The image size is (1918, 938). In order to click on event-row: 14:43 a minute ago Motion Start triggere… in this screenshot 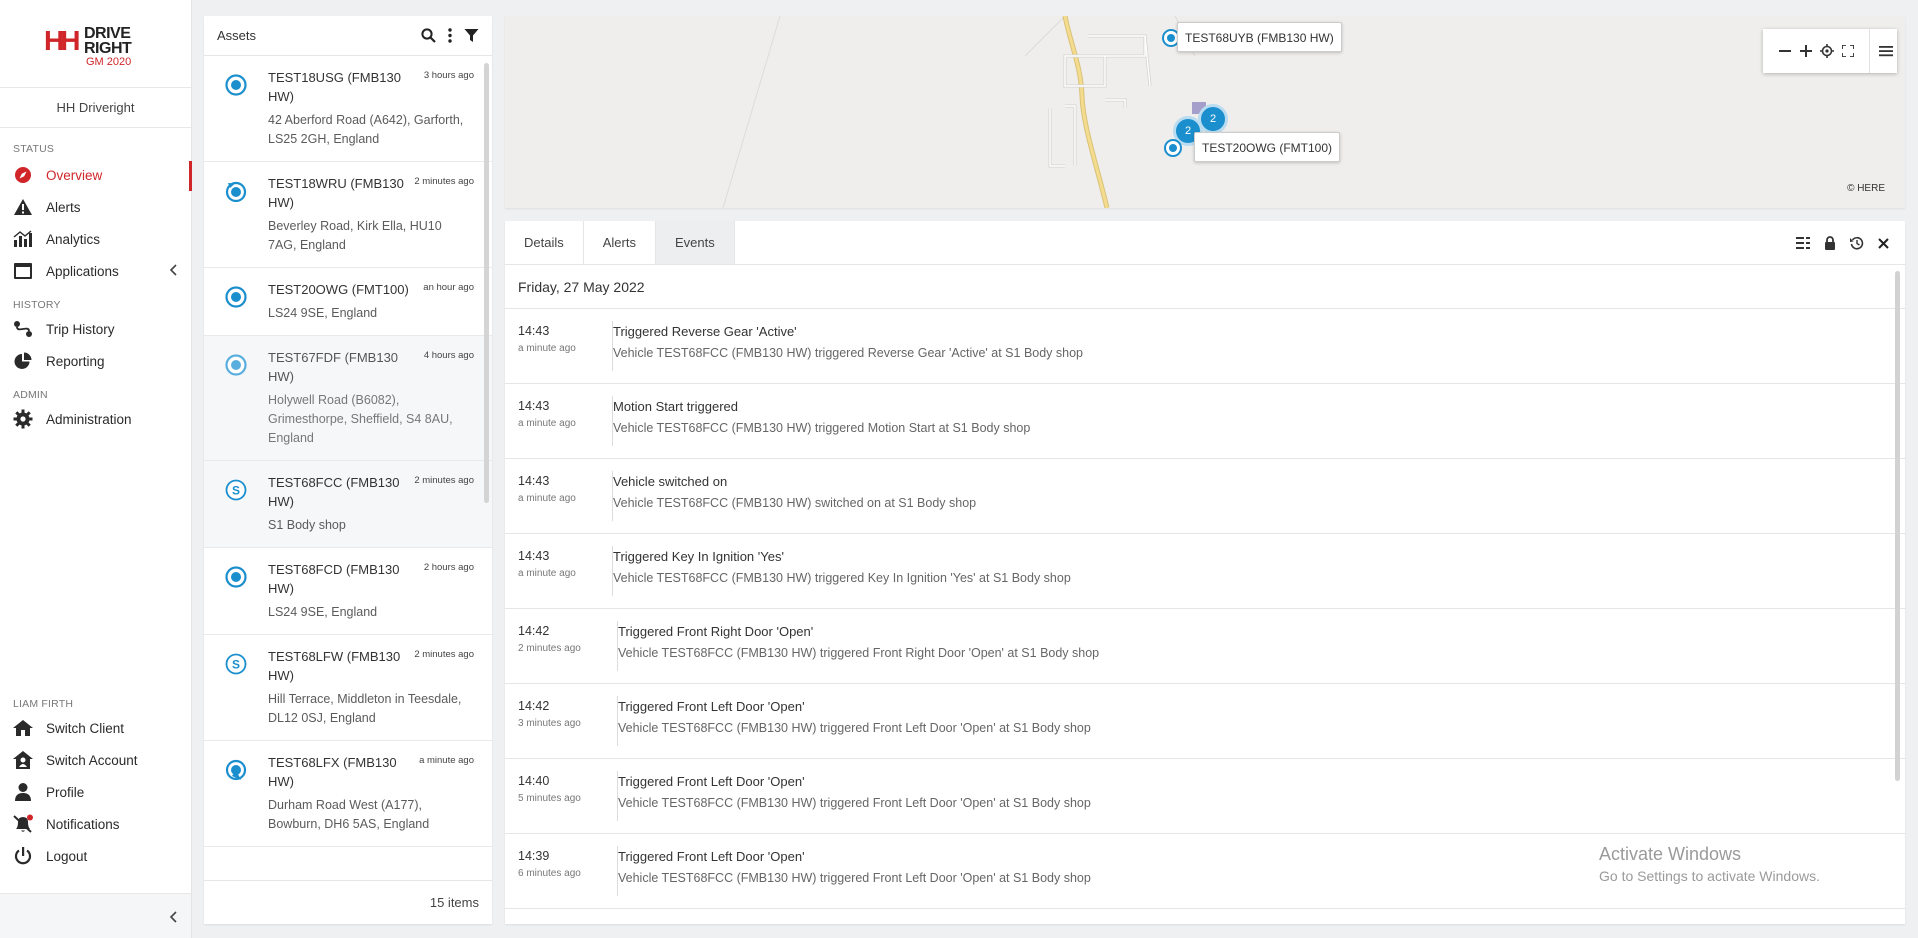, I will do `click(1205, 421)`.